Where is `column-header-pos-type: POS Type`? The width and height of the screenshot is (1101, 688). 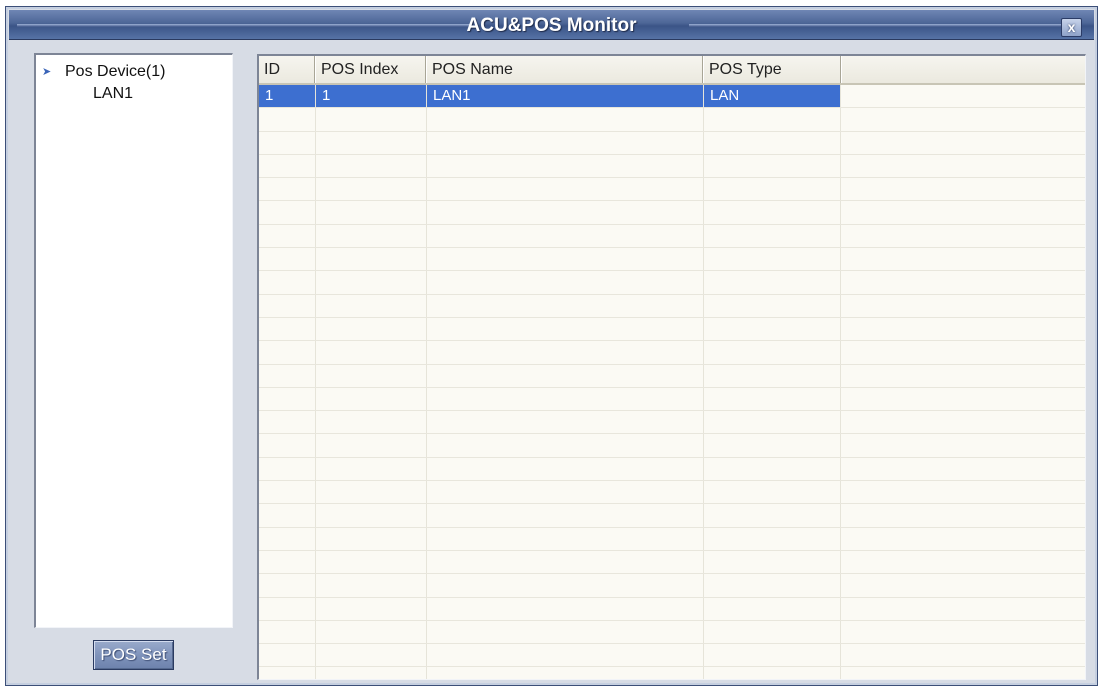
column-header-pos-type: POS Type is located at coordinates (772, 69).